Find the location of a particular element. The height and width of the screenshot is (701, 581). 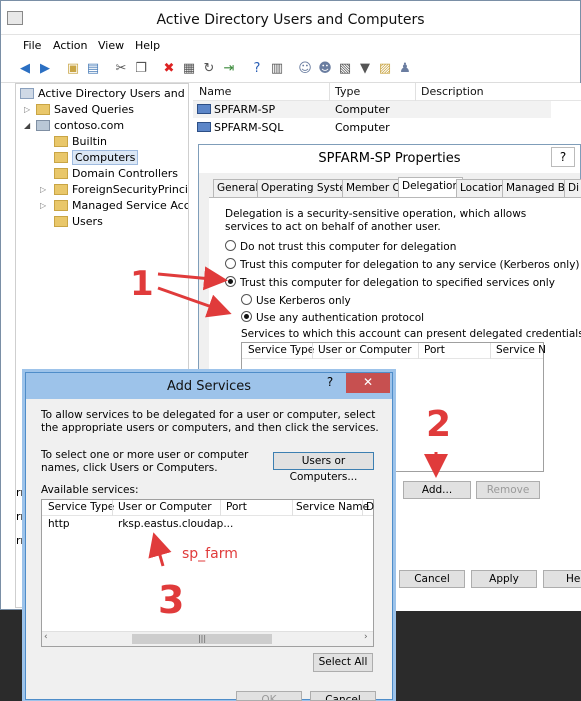

annotation-sp-farm: sp_farm is located at coordinates (210, 554).